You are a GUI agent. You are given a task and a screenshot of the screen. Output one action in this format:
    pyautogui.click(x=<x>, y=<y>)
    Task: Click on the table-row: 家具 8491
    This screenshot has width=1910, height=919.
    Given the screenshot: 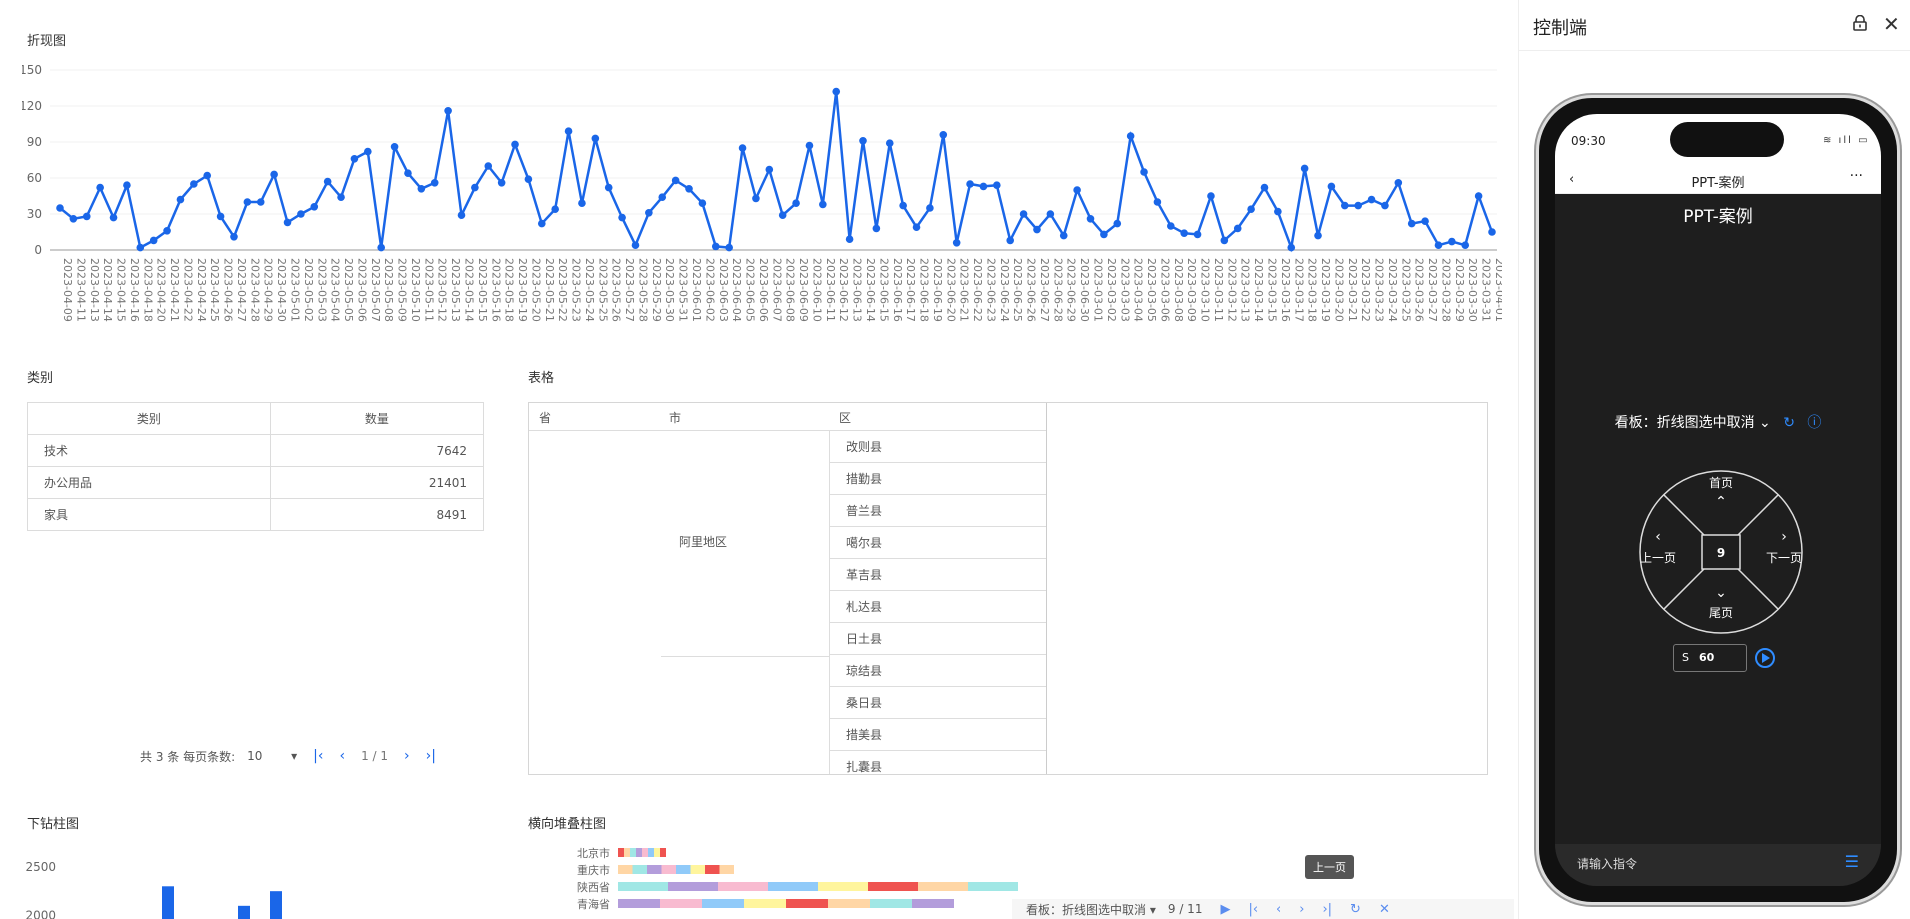 What is the action you would take?
    pyautogui.click(x=256, y=514)
    